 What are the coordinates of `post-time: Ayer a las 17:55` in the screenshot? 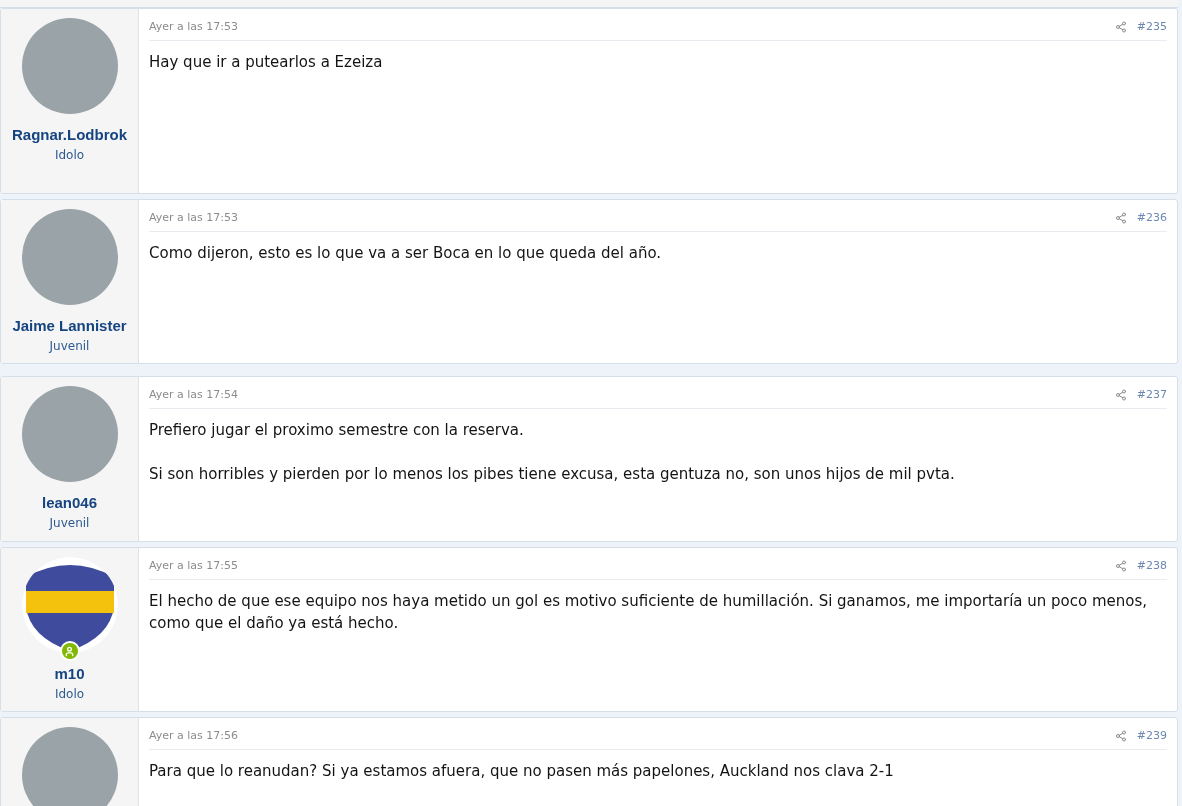 It's located at (194, 566).